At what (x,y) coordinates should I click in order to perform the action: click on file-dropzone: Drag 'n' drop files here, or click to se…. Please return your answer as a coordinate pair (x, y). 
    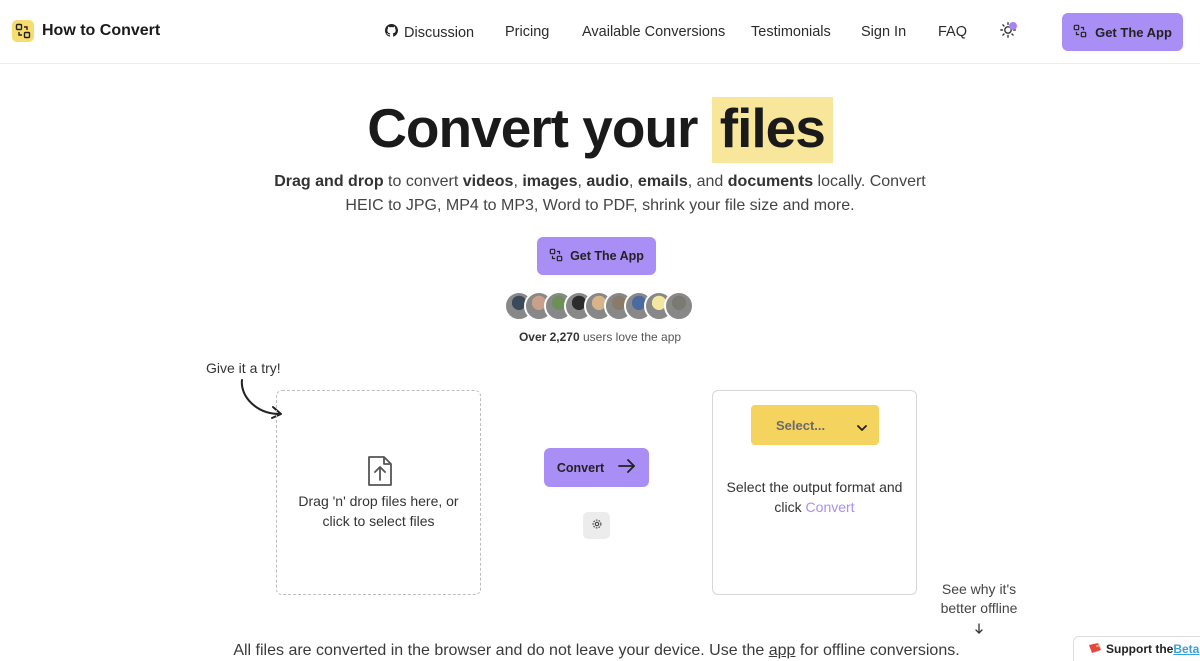
    Looking at the image, I should click on (378, 492).